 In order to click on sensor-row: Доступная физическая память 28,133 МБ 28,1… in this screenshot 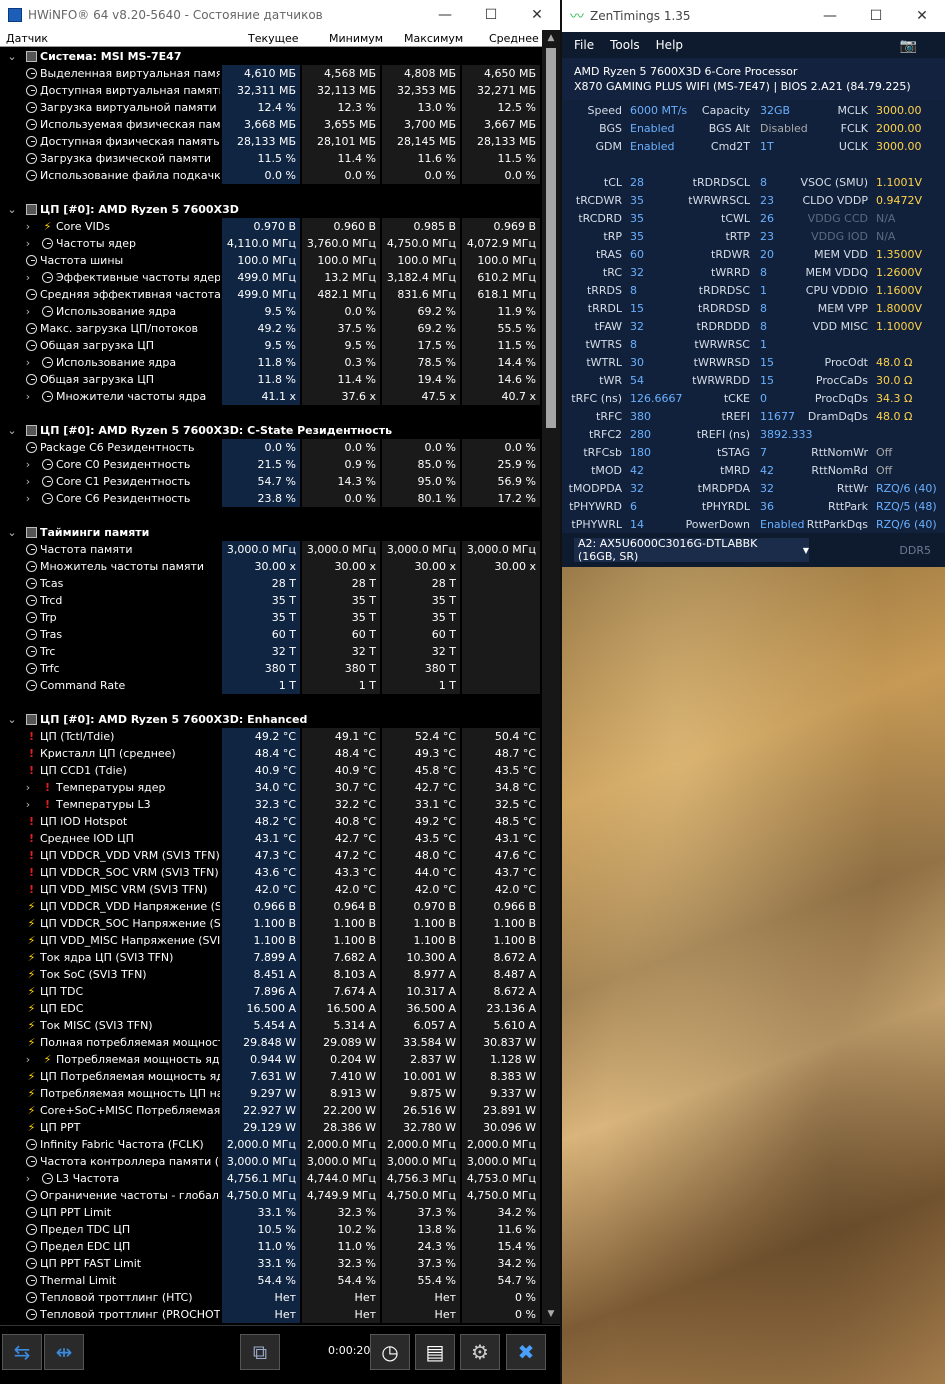, I will do `click(271, 141)`.